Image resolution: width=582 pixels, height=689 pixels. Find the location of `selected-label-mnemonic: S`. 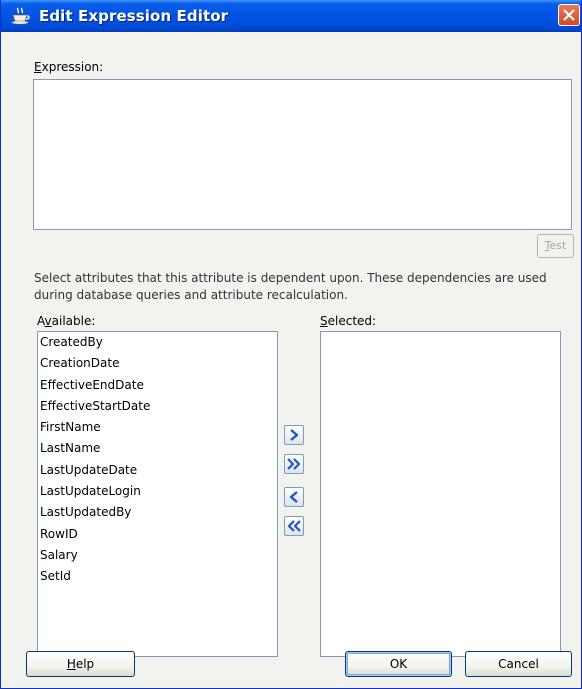

selected-label-mnemonic: S is located at coordinates (324, 321).